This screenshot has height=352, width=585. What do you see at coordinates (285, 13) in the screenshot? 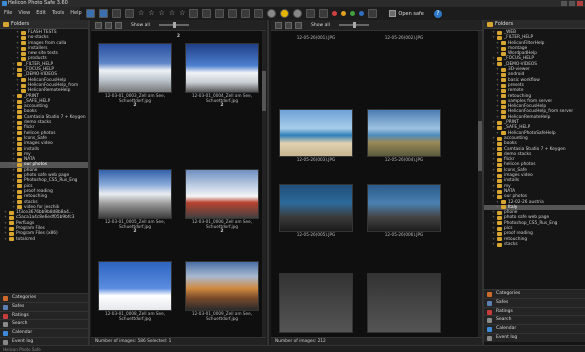
I see `highlight-icon` at bounding box center [285, 13].